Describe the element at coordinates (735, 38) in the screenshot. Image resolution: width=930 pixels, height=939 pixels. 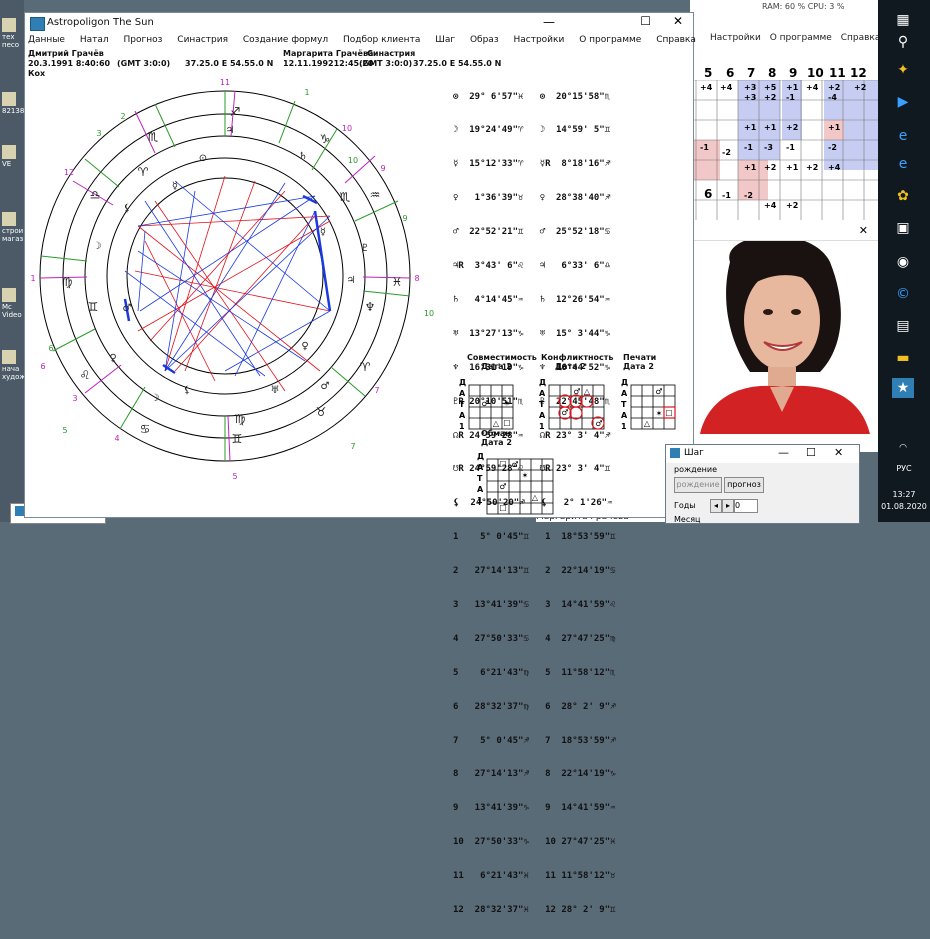
I see `bg-menu-item: Настройки` at that location.